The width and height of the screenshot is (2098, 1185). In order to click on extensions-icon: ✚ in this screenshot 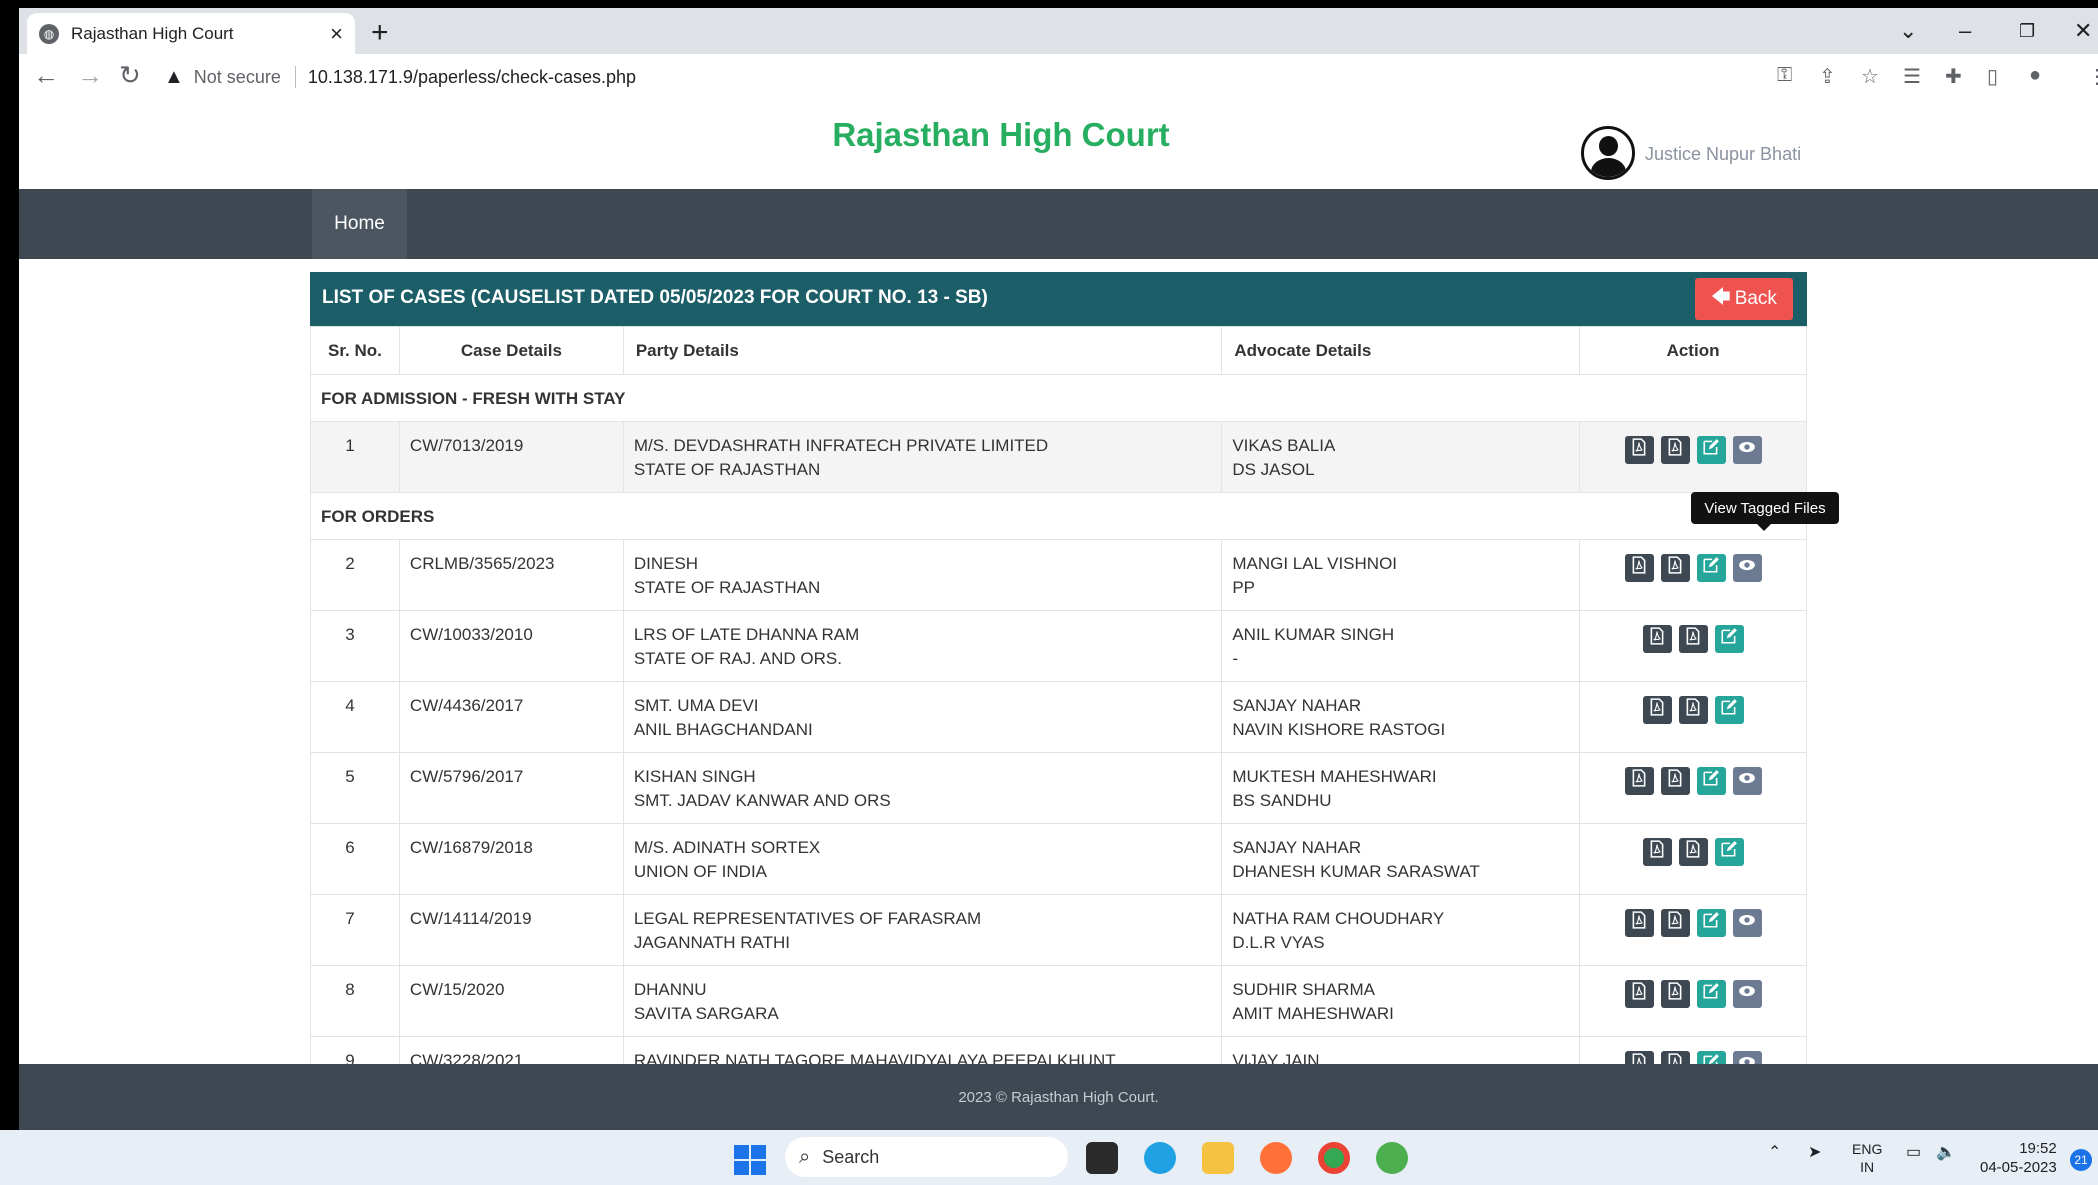, I will do `click(1953, 76)`.